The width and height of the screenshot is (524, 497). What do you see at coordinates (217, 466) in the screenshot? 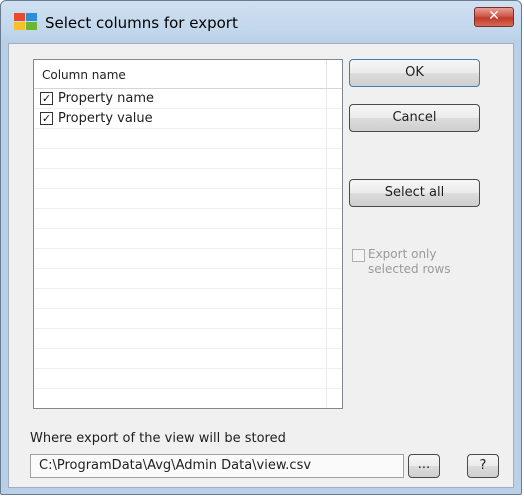
I see `export-path-field: C:\ProgramData\Avg\Admin Data\view.csv` at bounding box center [217, 466].